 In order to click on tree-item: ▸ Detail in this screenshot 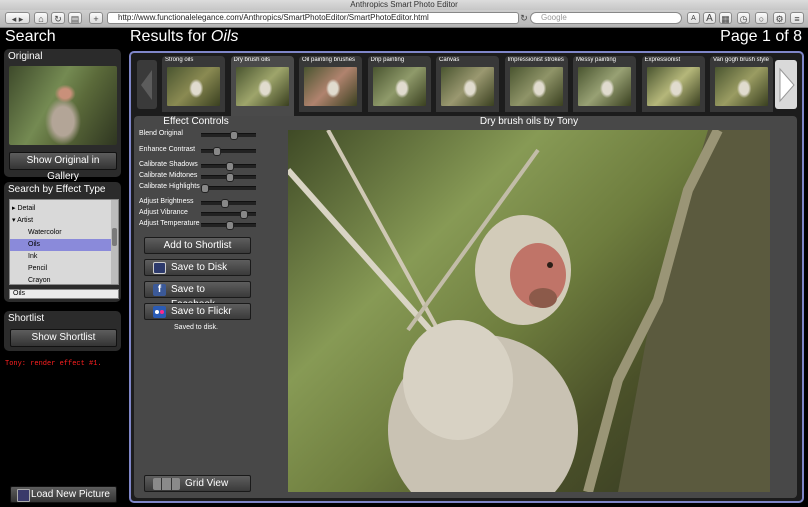, I will do `click(62, 209)`.